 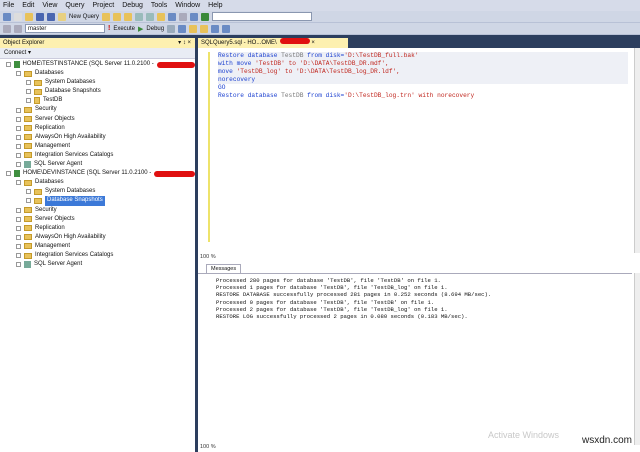 What do you see at coordinates (97, 255) in the screenshot?
I see `tree-integration-services-2: Integration Services Catalogs` at bounding box center [97, 255].